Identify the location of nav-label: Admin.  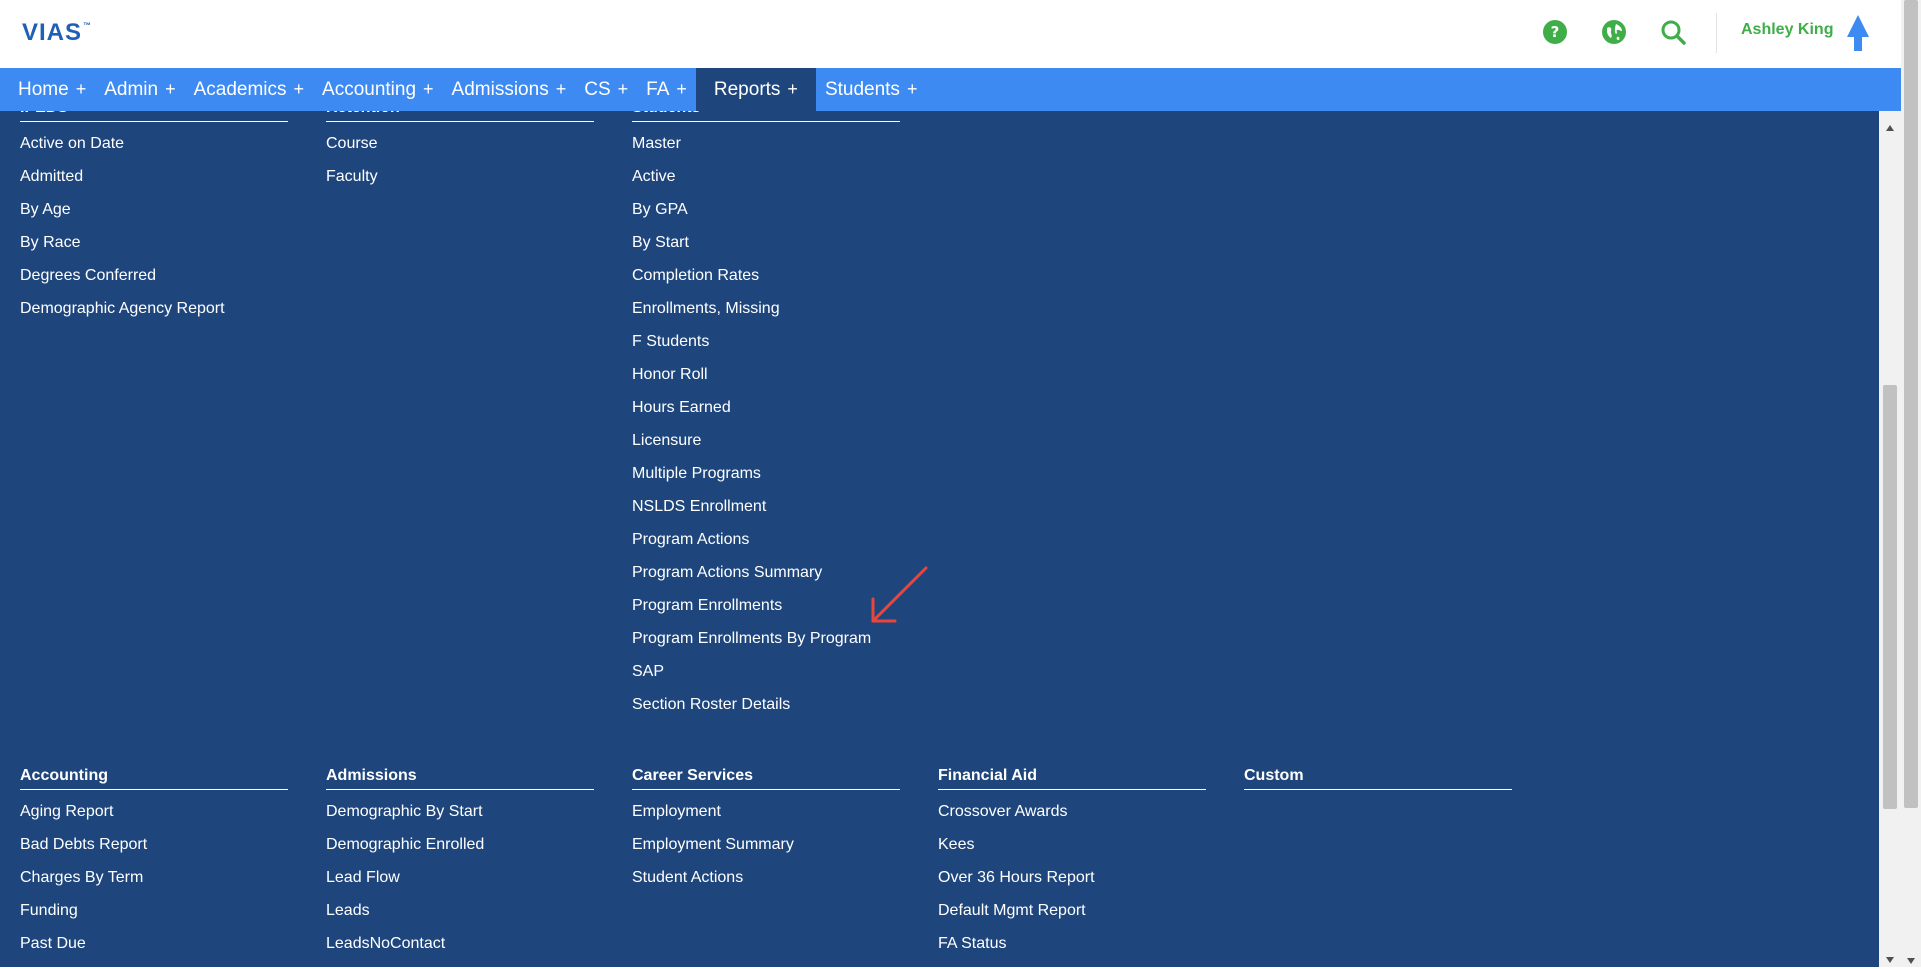
(131, 89).